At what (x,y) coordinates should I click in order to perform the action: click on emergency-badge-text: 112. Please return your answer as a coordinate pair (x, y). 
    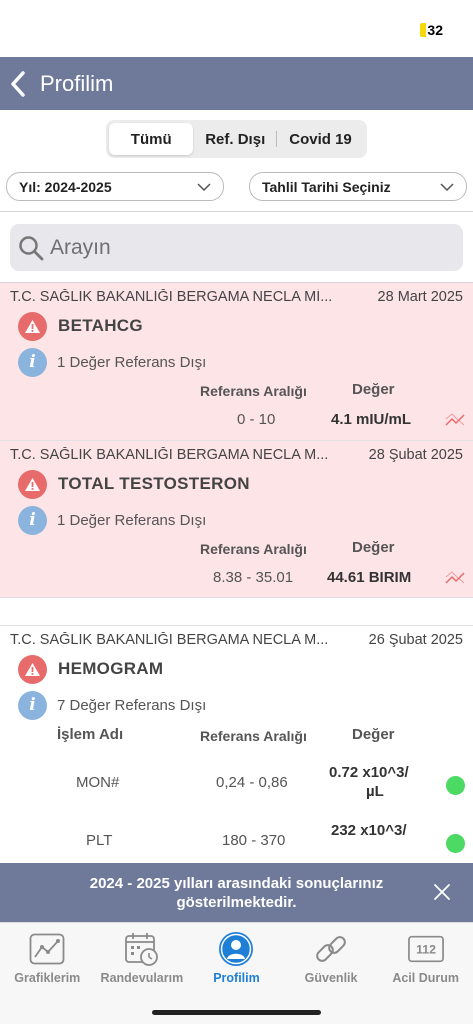
    Looking at the image, I should click on (426, 950).